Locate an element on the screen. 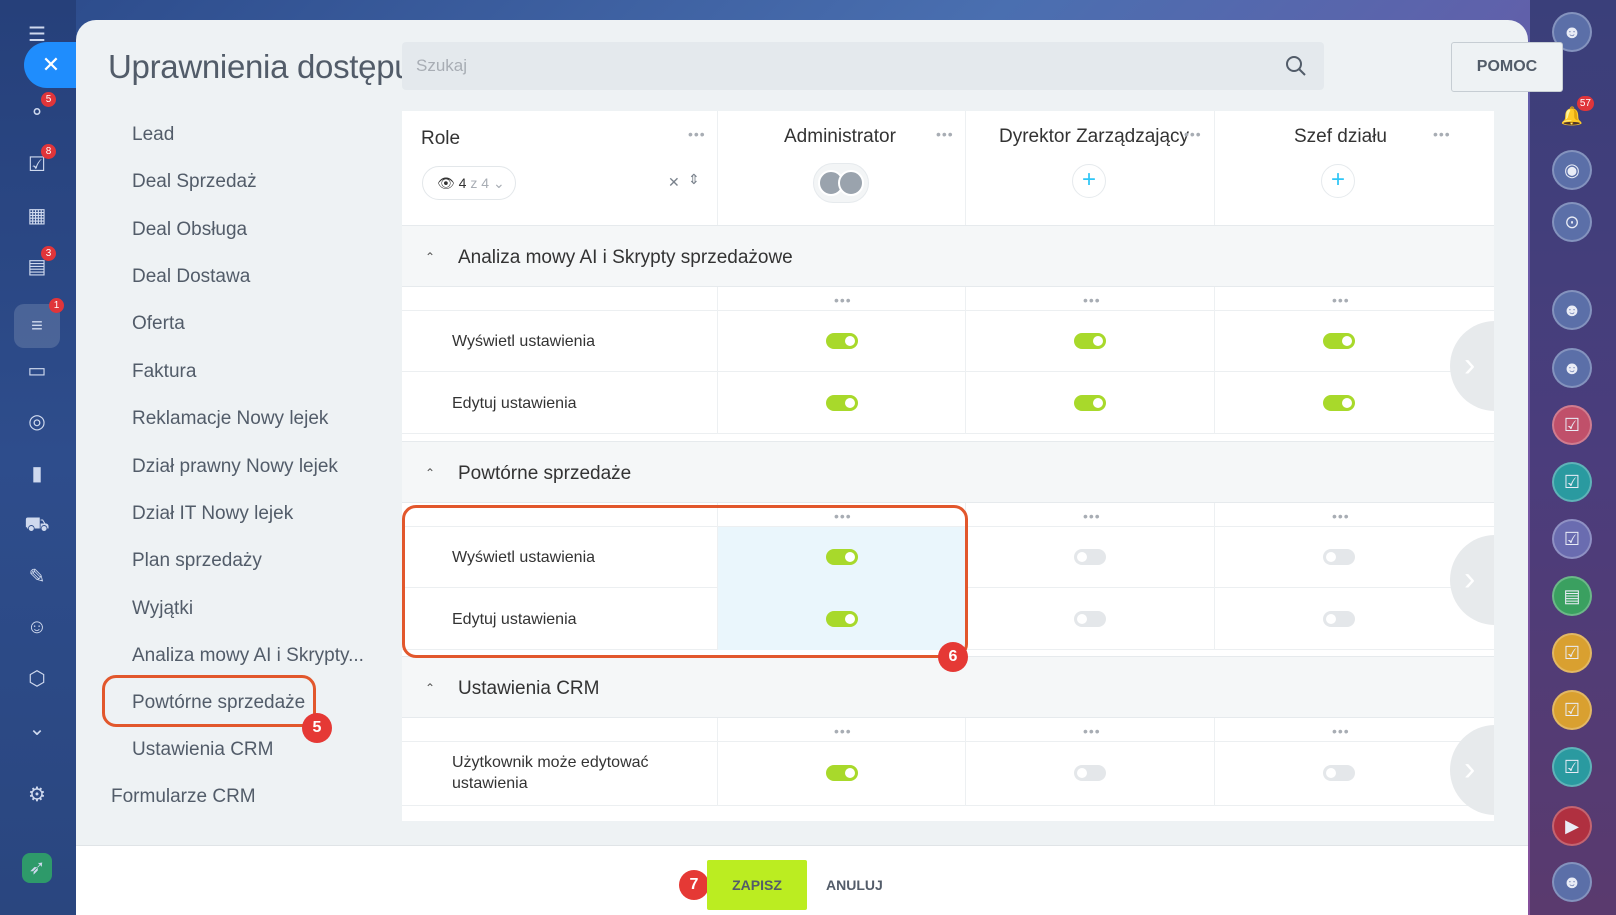 The width and height of the screenshot is (1616, 915). column-header-administrator: Administrator is located at coordinates (840, 136).